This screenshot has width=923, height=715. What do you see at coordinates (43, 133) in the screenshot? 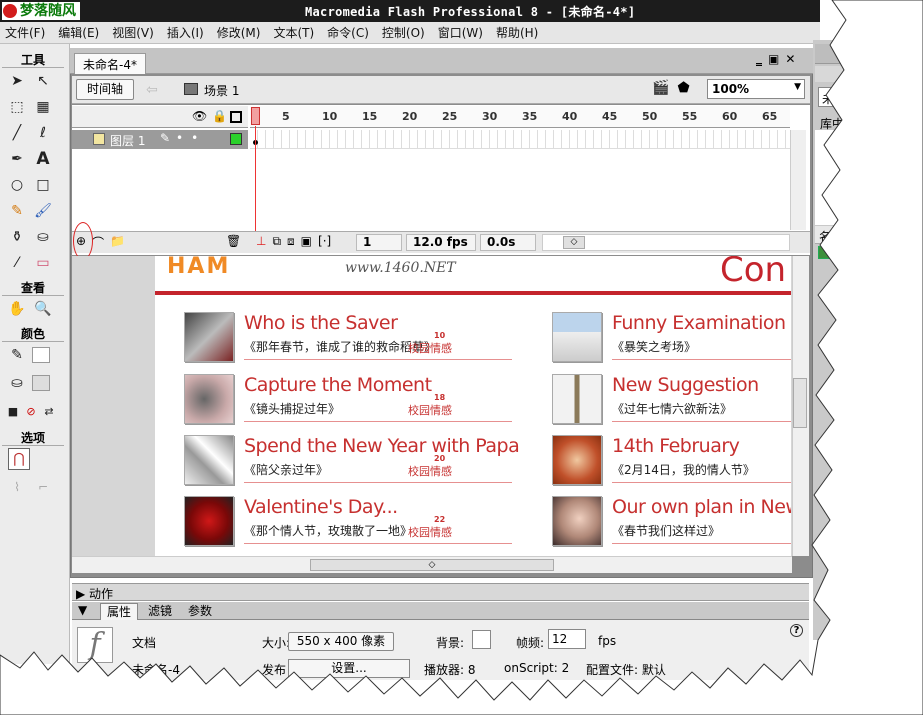
I see `lasso-tool-icon: ℓ` at bounding box center [43, 133].